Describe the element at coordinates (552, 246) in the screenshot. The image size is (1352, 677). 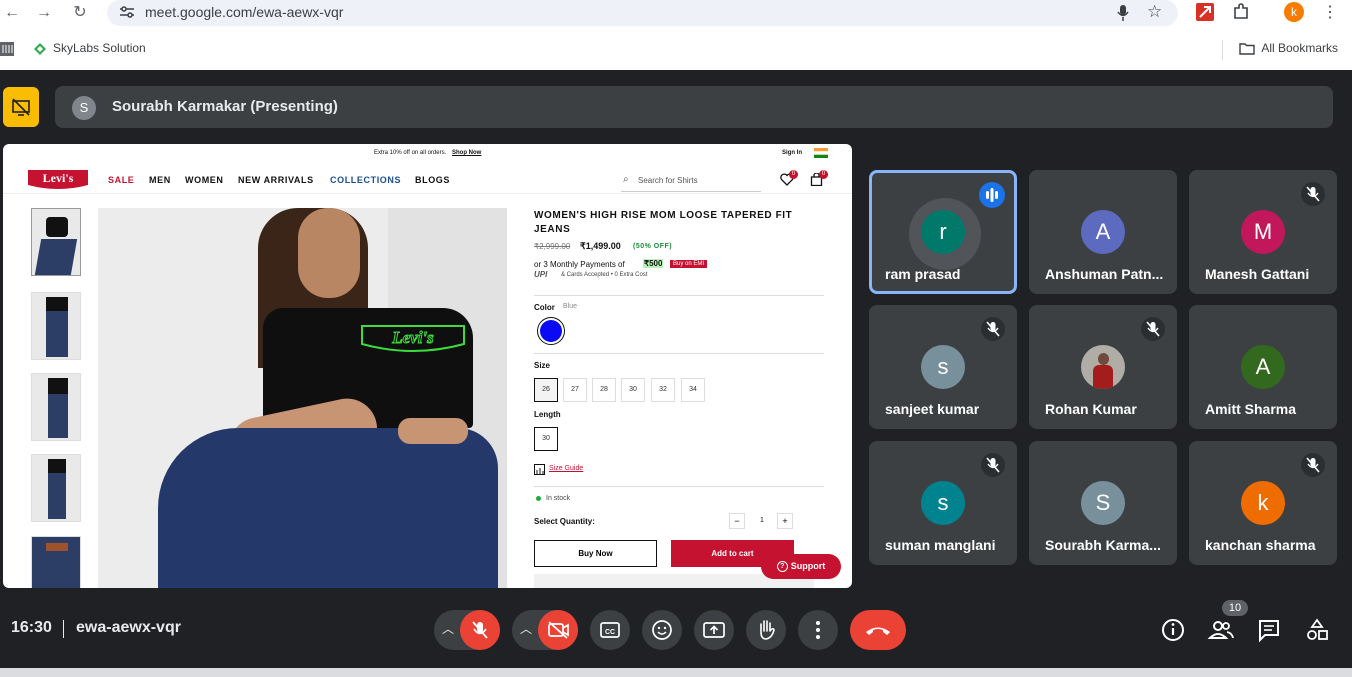
I see `mrp-price: ₹2,999.00` at that location.